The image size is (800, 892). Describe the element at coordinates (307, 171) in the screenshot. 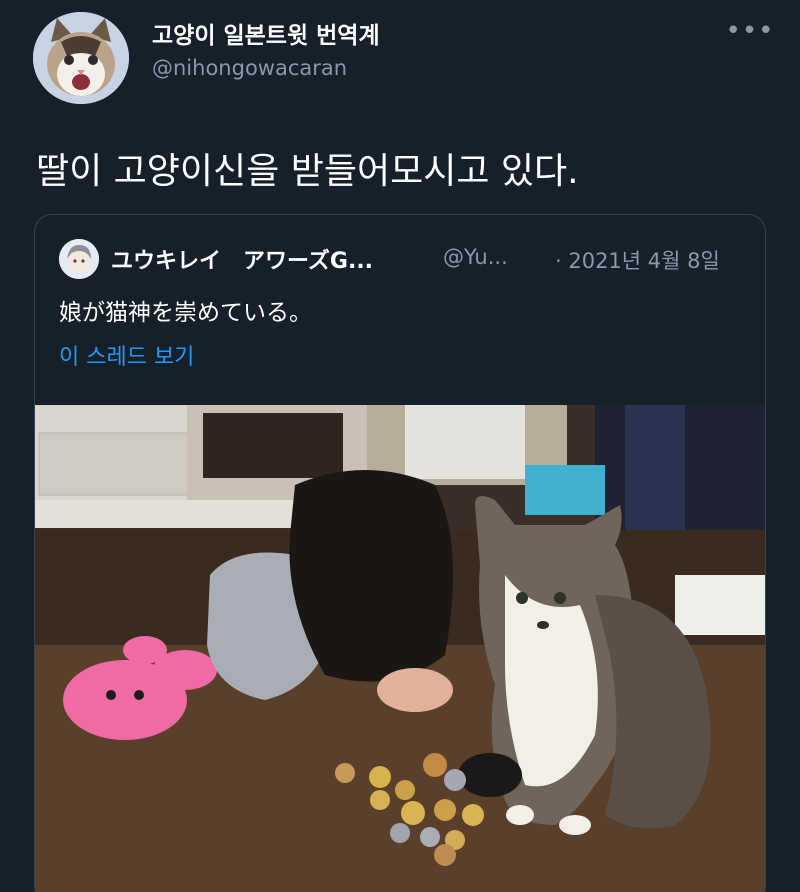

I see `tweet-text: 딸이 고양이신을 받들어모시고 있다.` at that location.